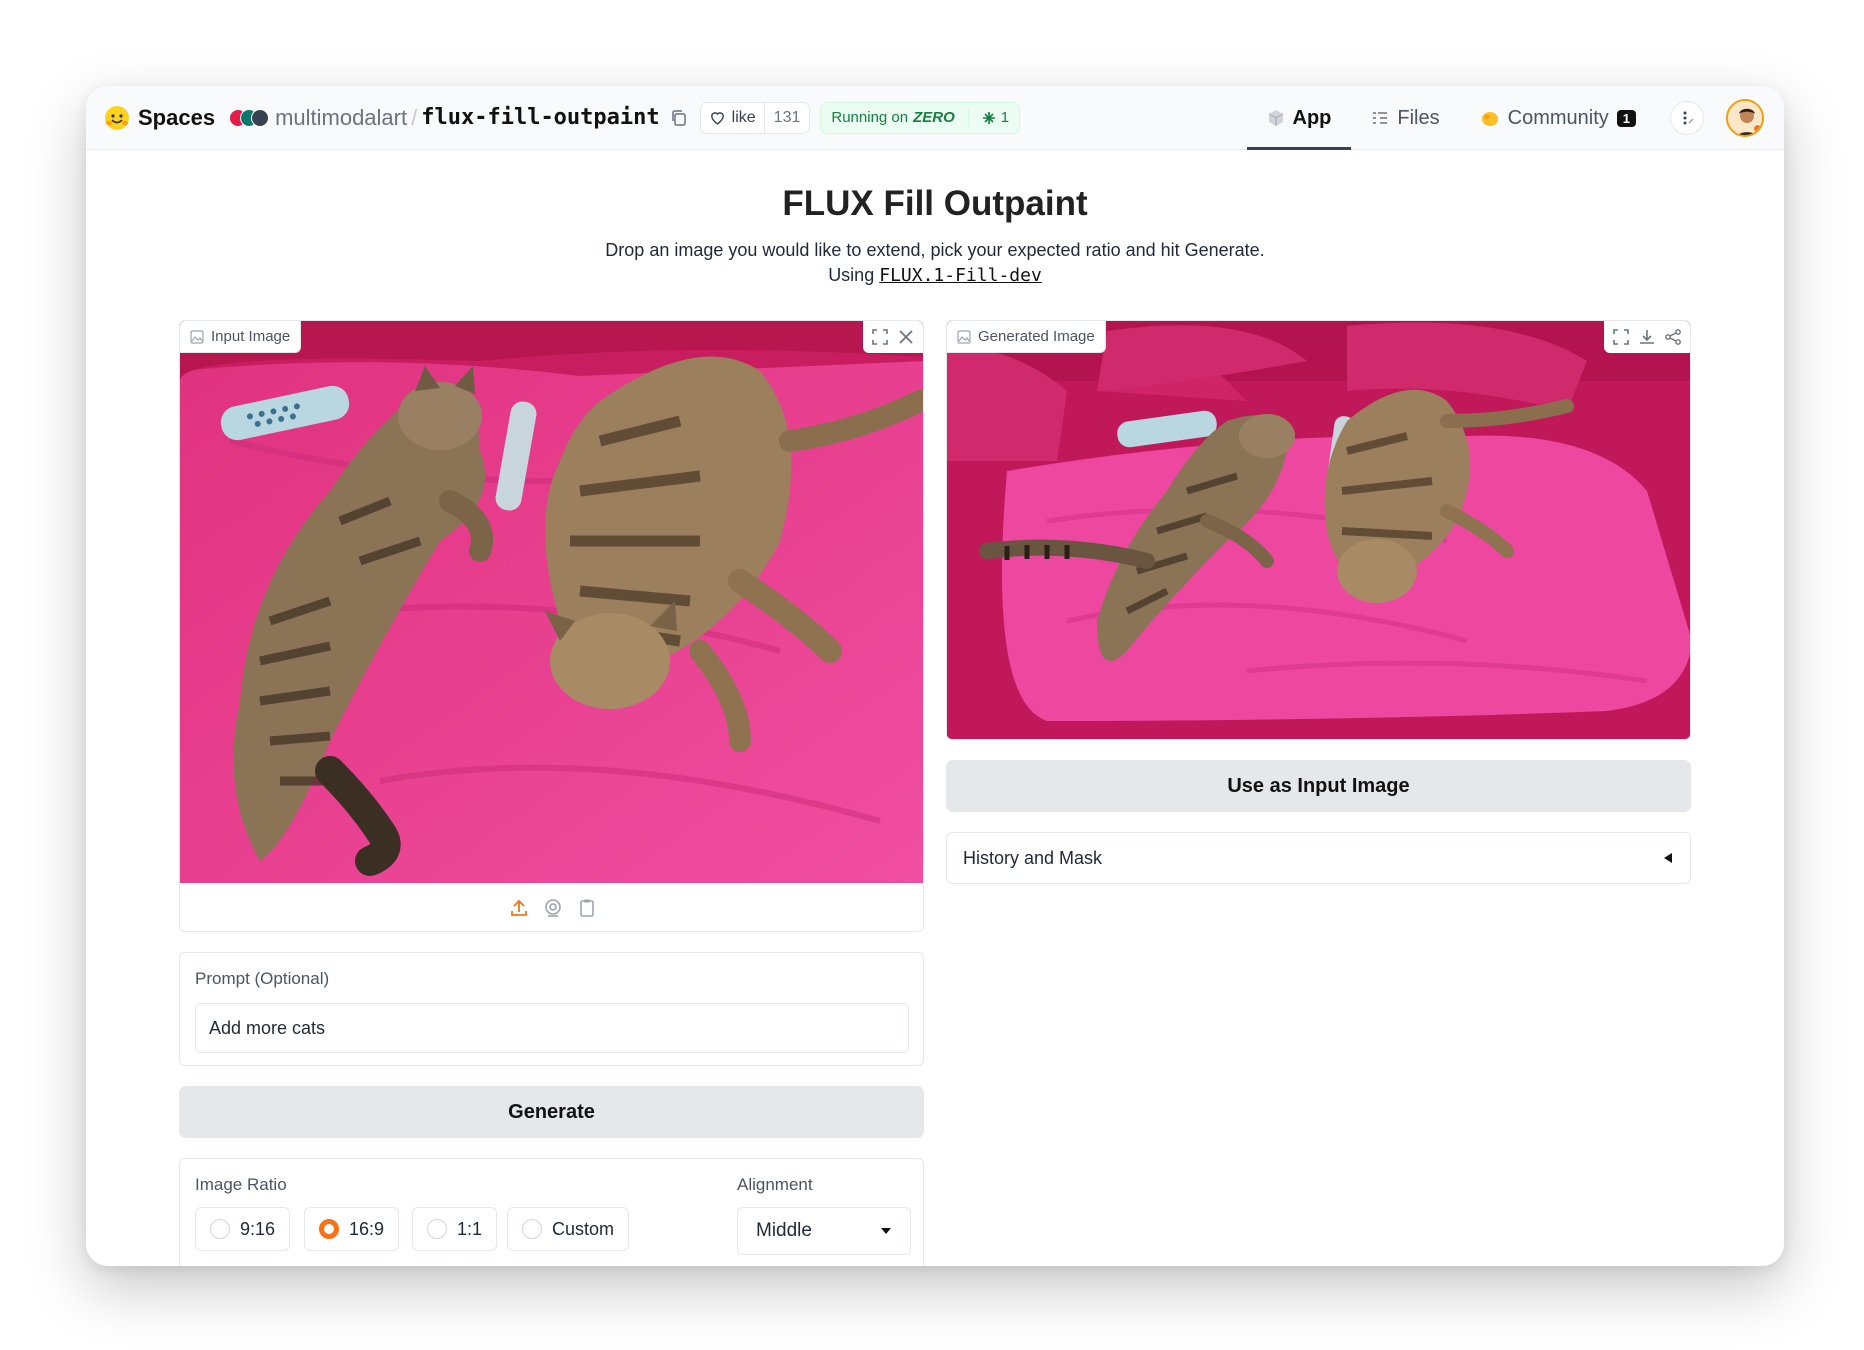  Describe the element at coordinates (329, 1229) in the screenshot. I see `radio-circle-selected` at that location.